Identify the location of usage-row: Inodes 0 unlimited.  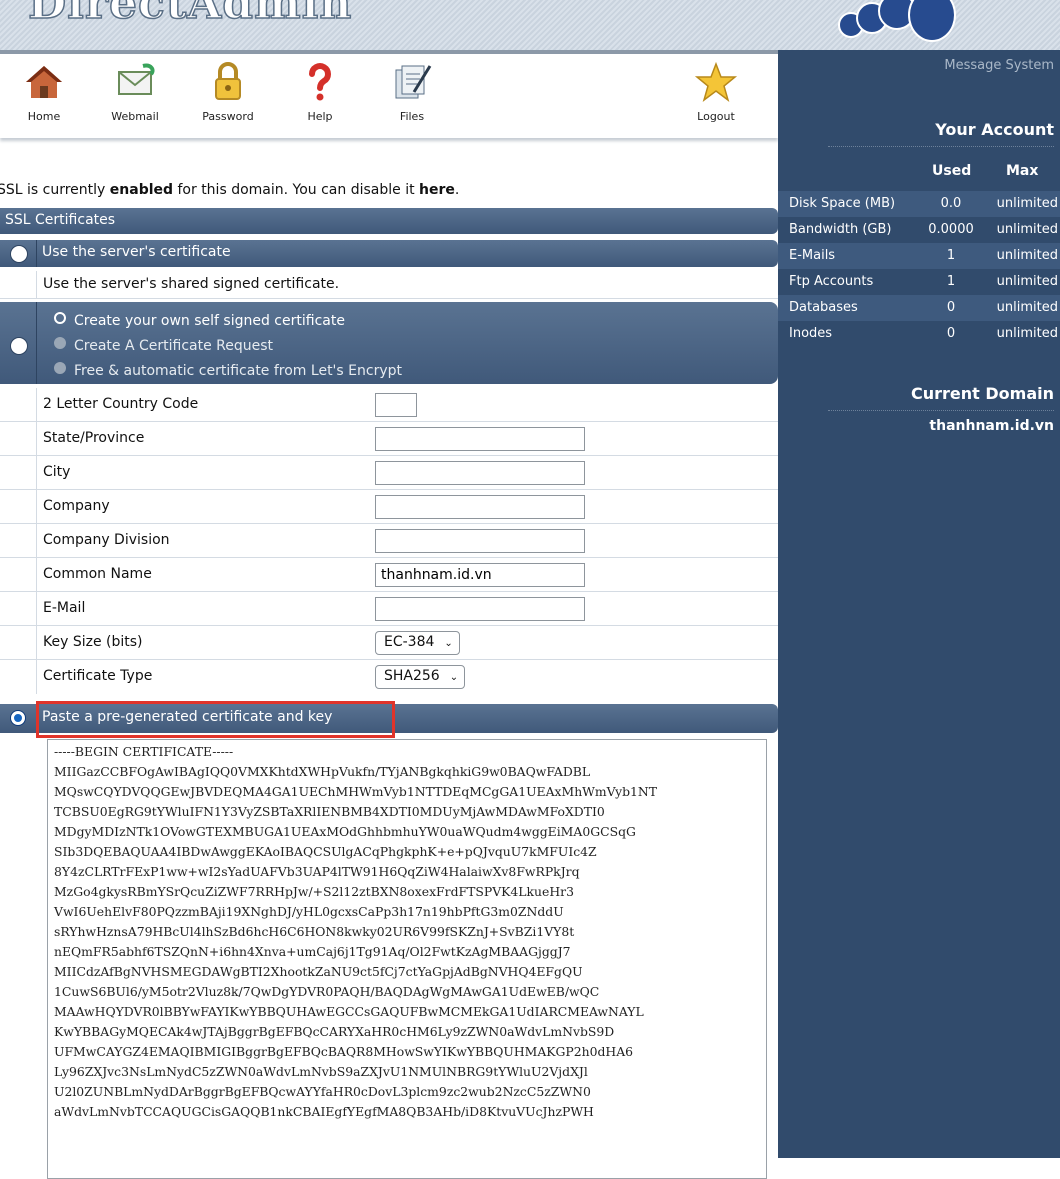
(923, 333).